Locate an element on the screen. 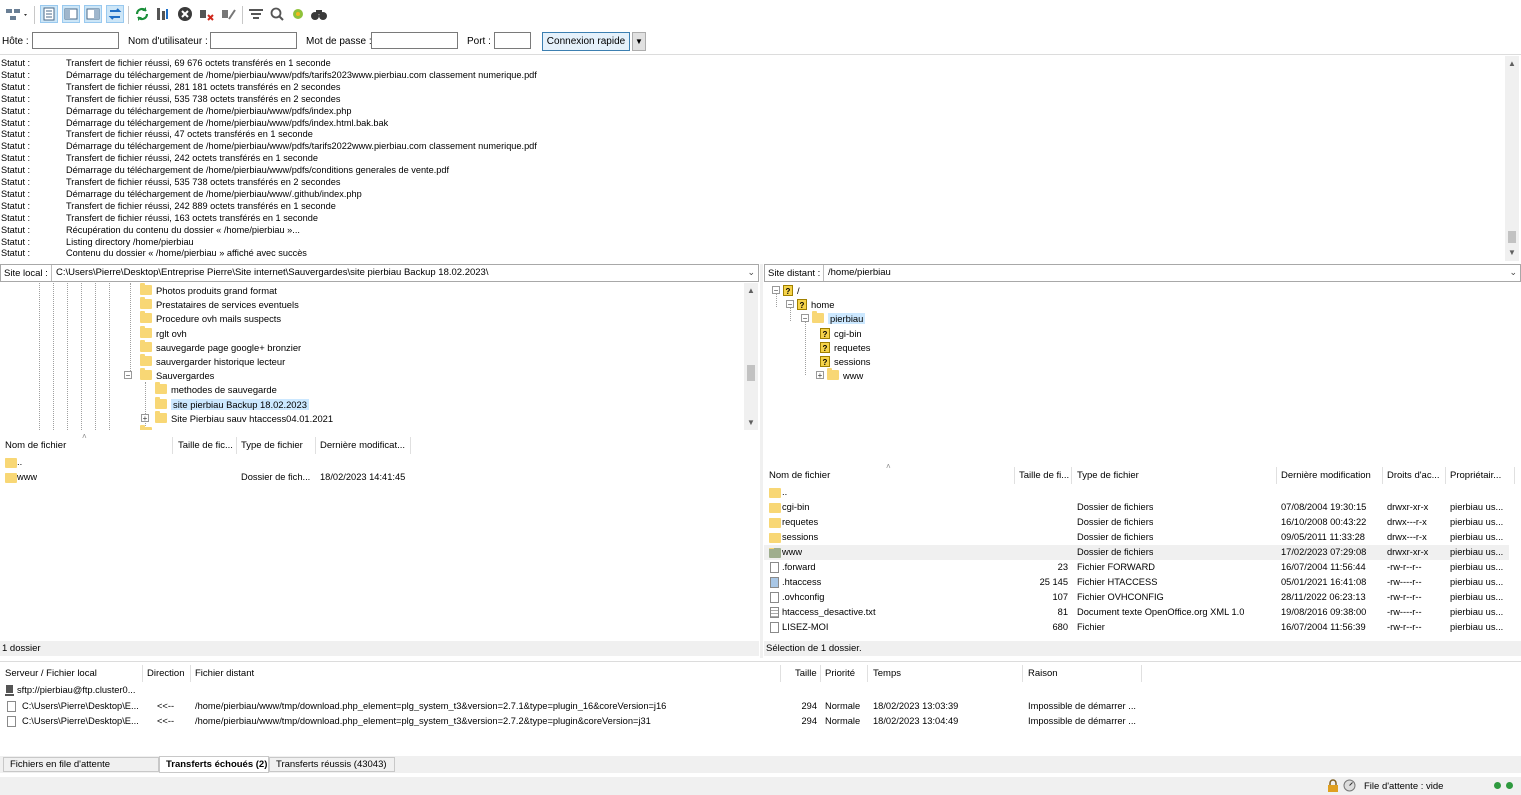 The image size is (1521, 795). tree-item: sauvegarde page google+ bronzier is located at coordinates (220, 347).